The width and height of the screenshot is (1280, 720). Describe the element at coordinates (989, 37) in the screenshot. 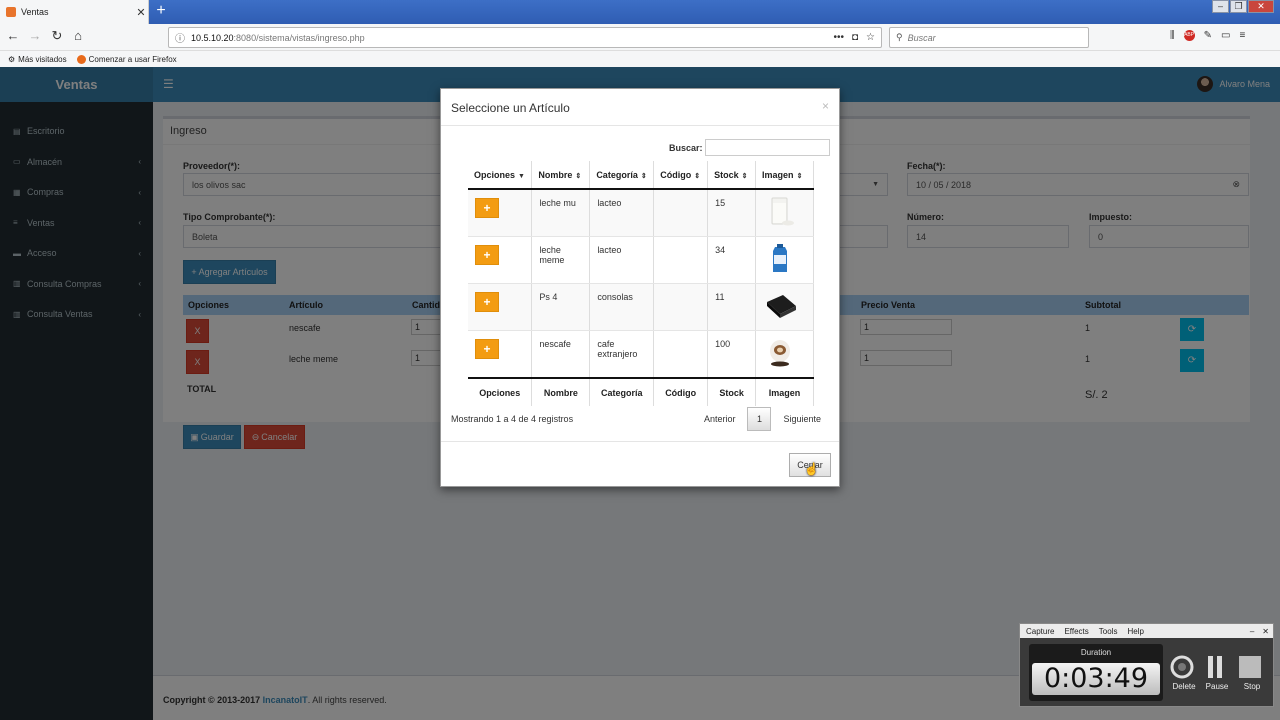

I see `browser-search-input: ⚲ Buscar` at that location.